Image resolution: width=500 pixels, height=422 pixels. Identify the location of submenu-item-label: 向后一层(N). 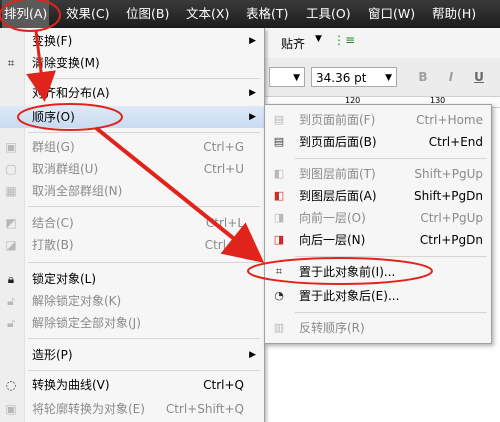
(332, 240).